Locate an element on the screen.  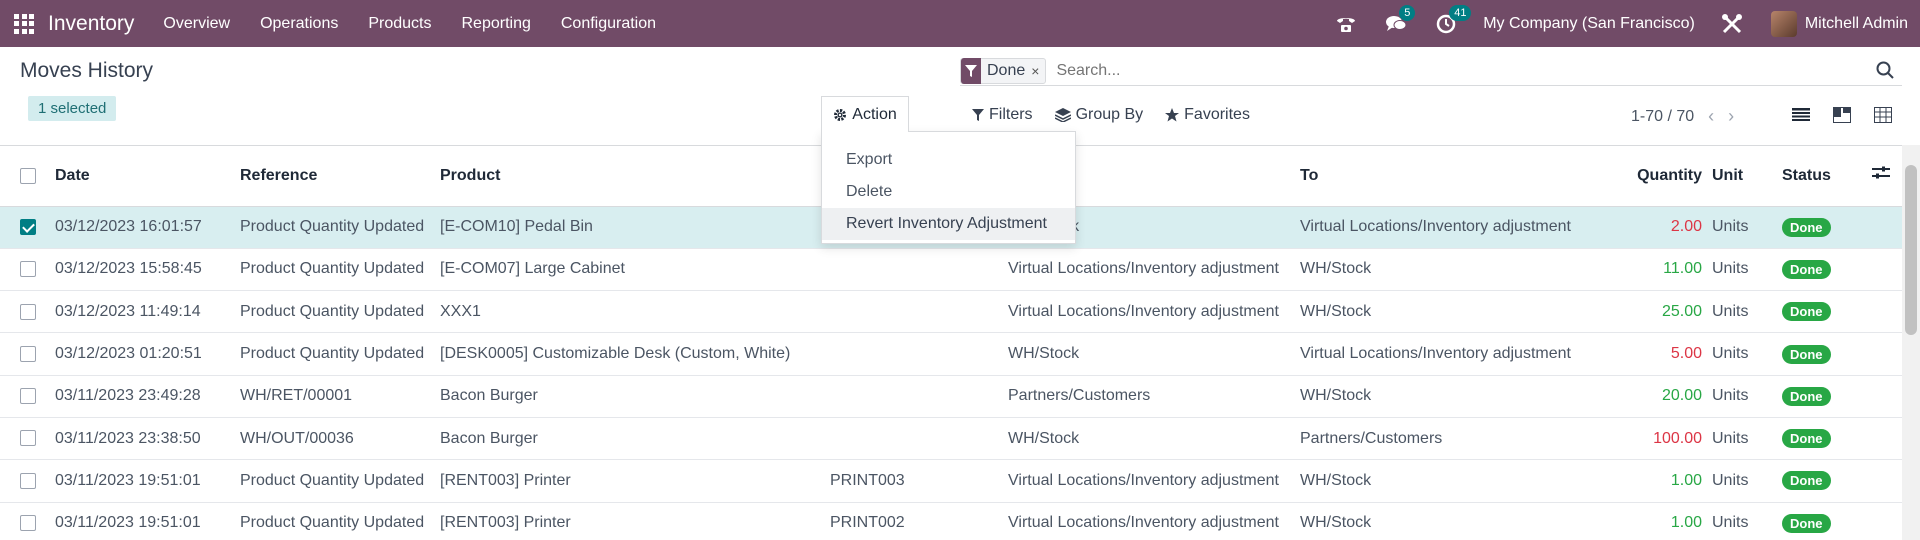
action-button-label: Action is located at coordinates (874, 114).